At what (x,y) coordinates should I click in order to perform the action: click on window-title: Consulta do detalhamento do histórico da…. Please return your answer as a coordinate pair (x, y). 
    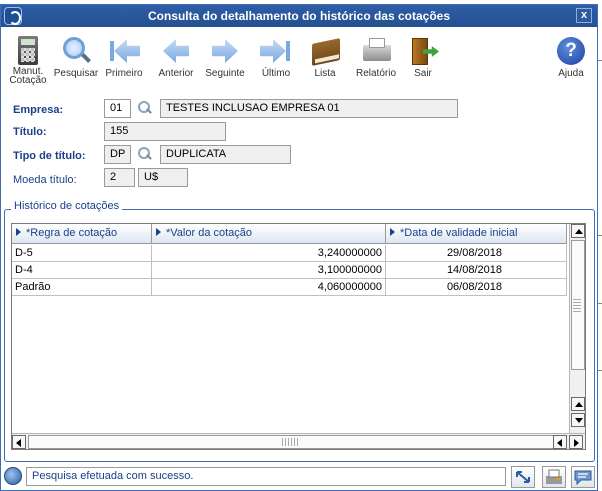
    Looking at the image, I should click on (299, 16).